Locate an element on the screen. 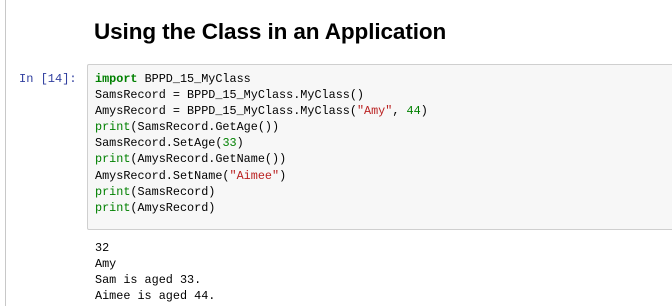  notebook-left-border is located at coordinates (5, 153).